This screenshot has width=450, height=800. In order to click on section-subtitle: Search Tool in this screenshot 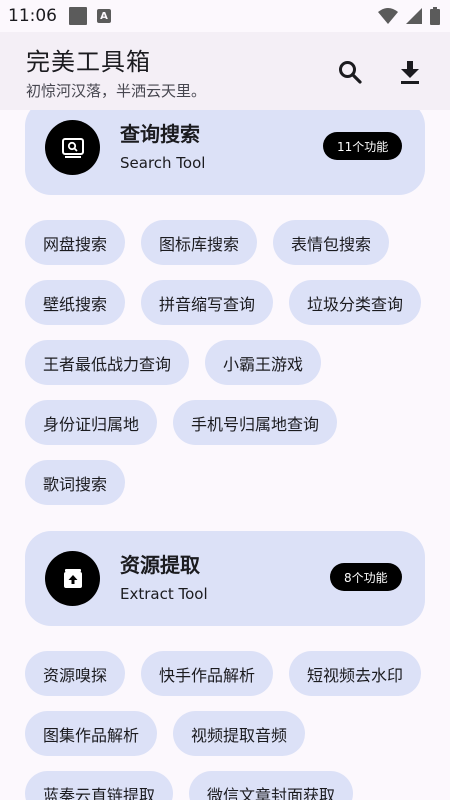, I will do `click(163, 163)`.